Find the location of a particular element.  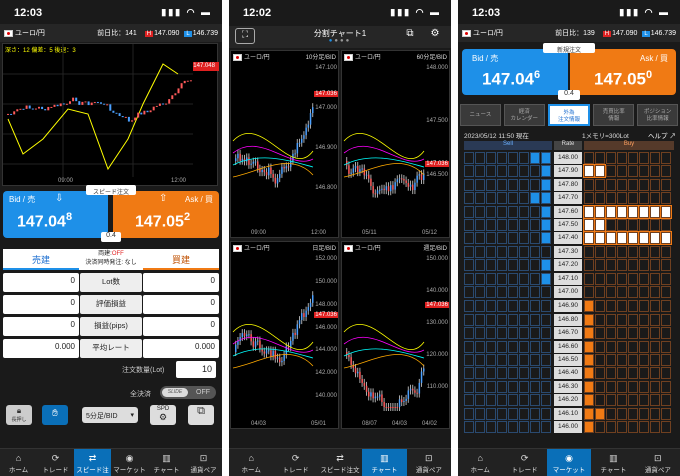

y-axis-label: 130.000 is located at coordinates (437, 323).